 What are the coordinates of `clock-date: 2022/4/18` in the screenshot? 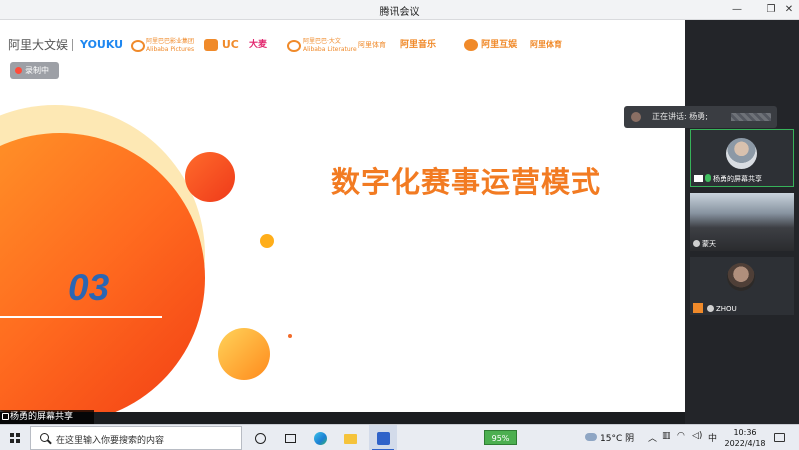 It's located at (745, 443).